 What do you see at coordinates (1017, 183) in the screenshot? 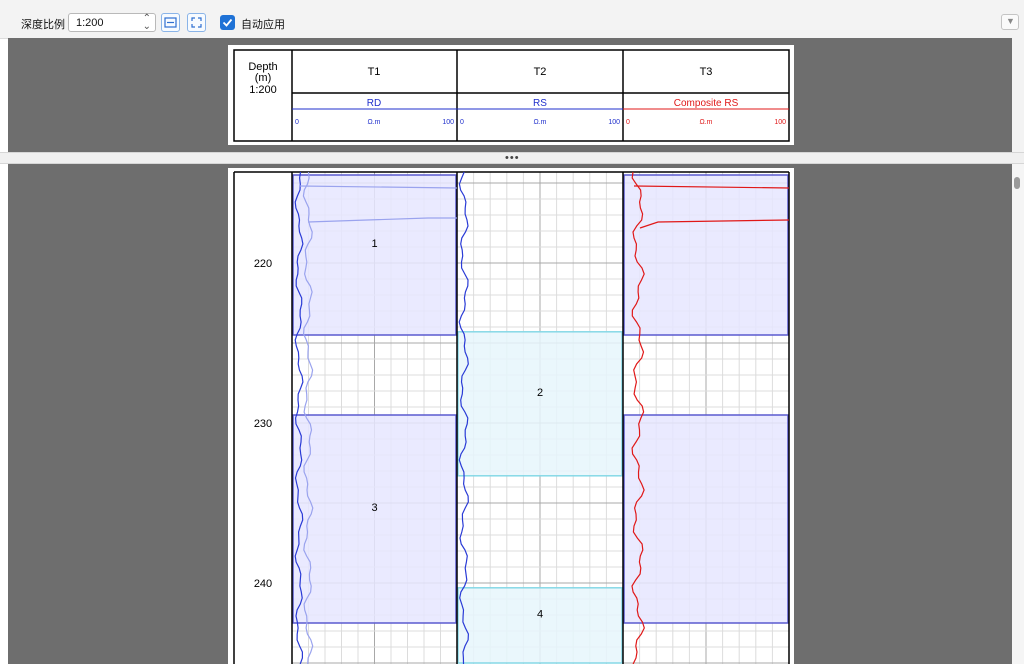
I see `scrollbar-thumb` at bounding box center [1017, 183].